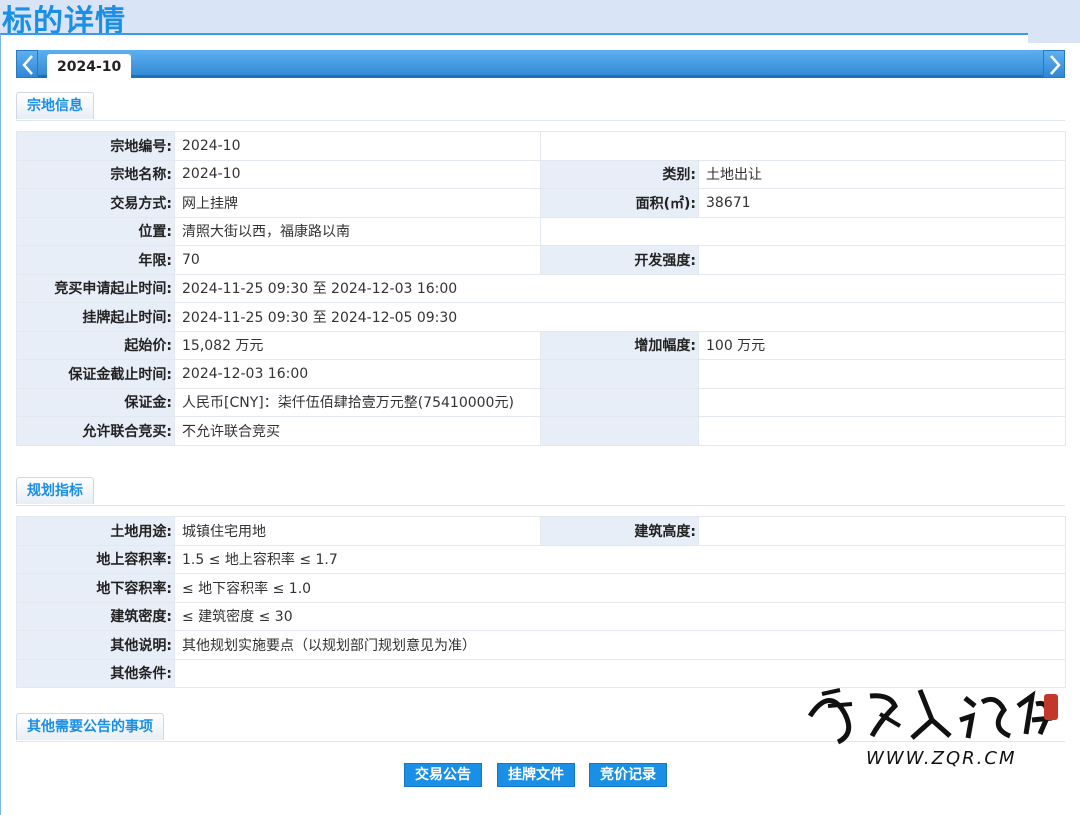 The width and height of the screenshot is (1080, 815). I want to click on field-label: 宗地名称:, so click(95, 174).